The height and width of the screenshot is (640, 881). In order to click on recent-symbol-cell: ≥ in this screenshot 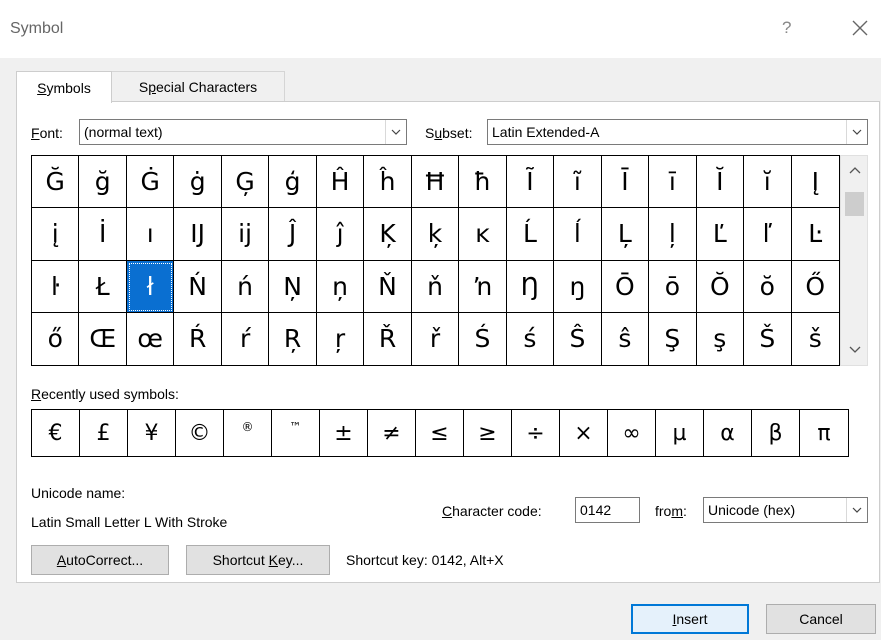, I will do `click(488, 433)`.